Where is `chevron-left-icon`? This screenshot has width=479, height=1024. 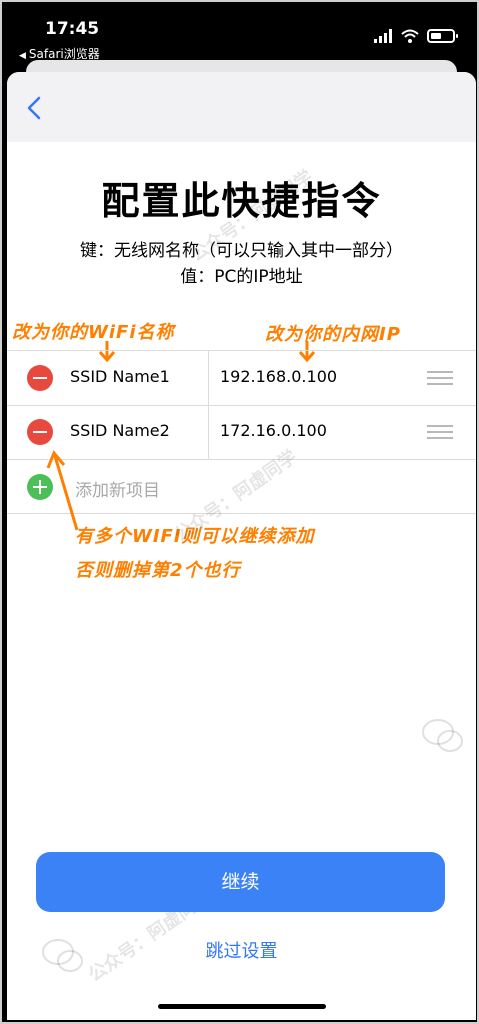
chevron-left-icon is located at coordinates (34, 108).